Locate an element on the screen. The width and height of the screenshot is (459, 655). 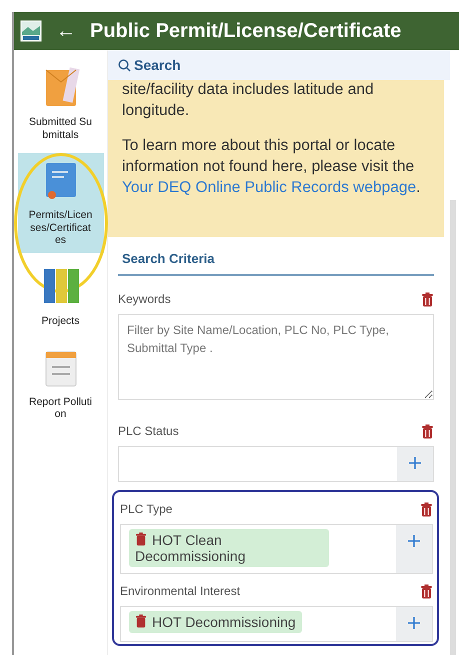
field-label: Environmental Interest is located at coordinates (180, 591).